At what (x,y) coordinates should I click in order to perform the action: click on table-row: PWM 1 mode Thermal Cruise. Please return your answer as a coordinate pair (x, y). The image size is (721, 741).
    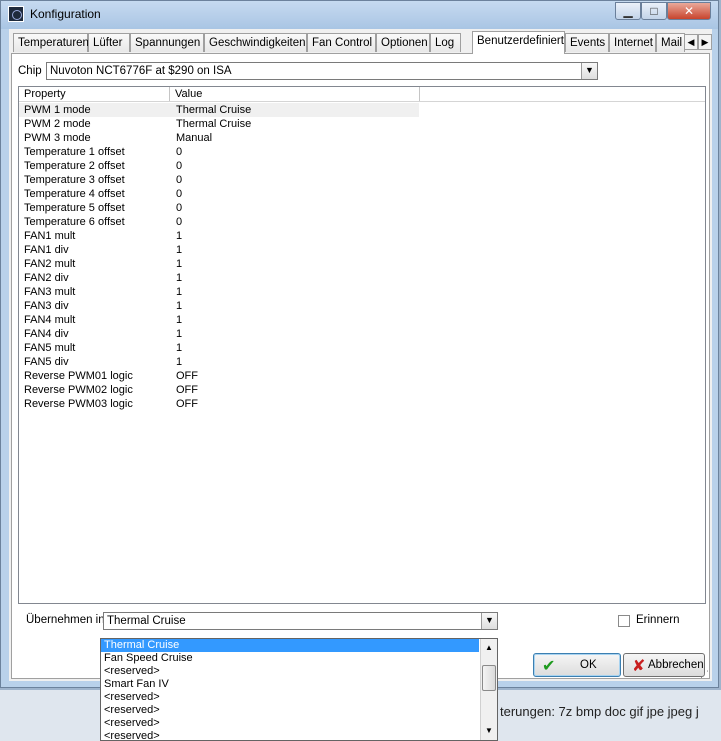
    Looking at the image, I should click on (219, 110).